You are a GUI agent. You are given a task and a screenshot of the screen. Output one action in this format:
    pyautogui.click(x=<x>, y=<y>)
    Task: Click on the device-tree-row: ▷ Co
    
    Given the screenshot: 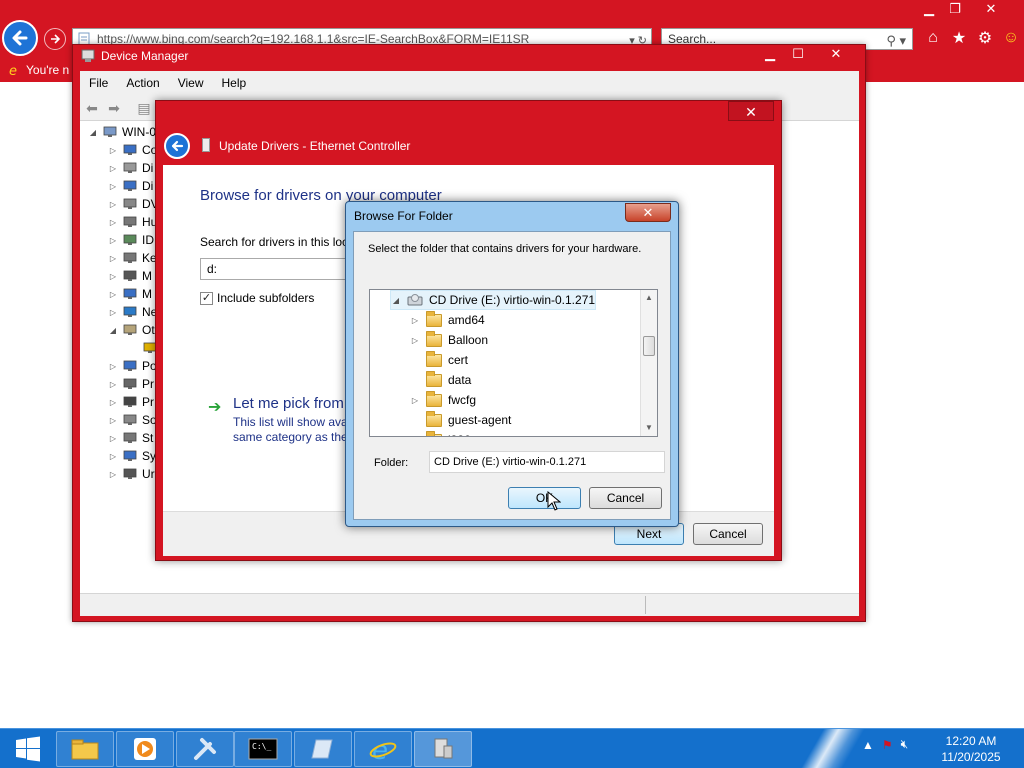 What is the action you would take?
    pyautogui.click(x=132, y=150)
    